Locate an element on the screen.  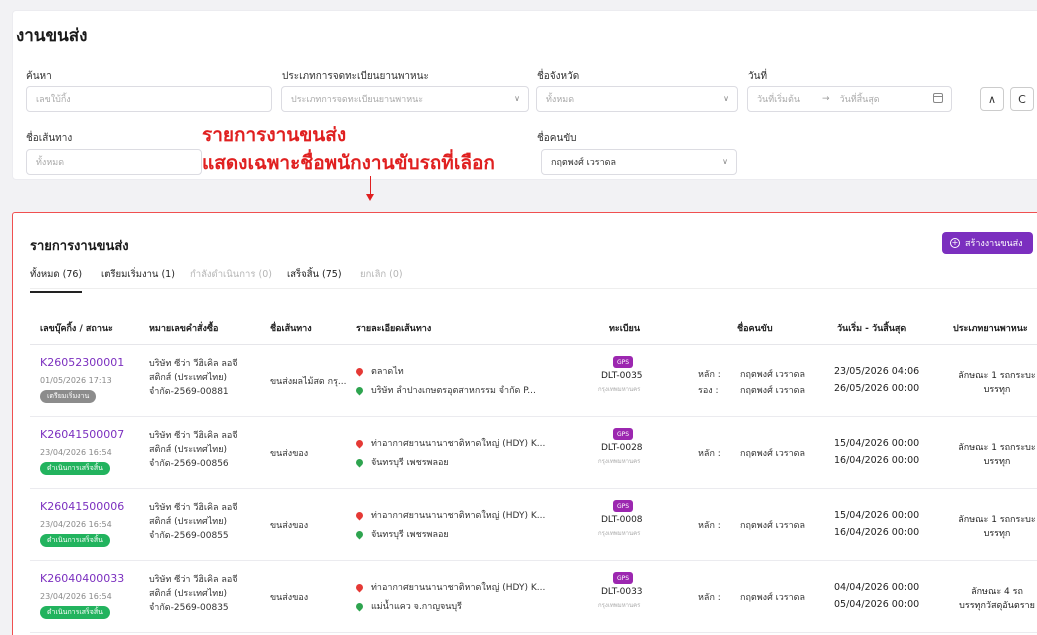
plate-number: DLT-0033 is located at coordinates (622, 592).